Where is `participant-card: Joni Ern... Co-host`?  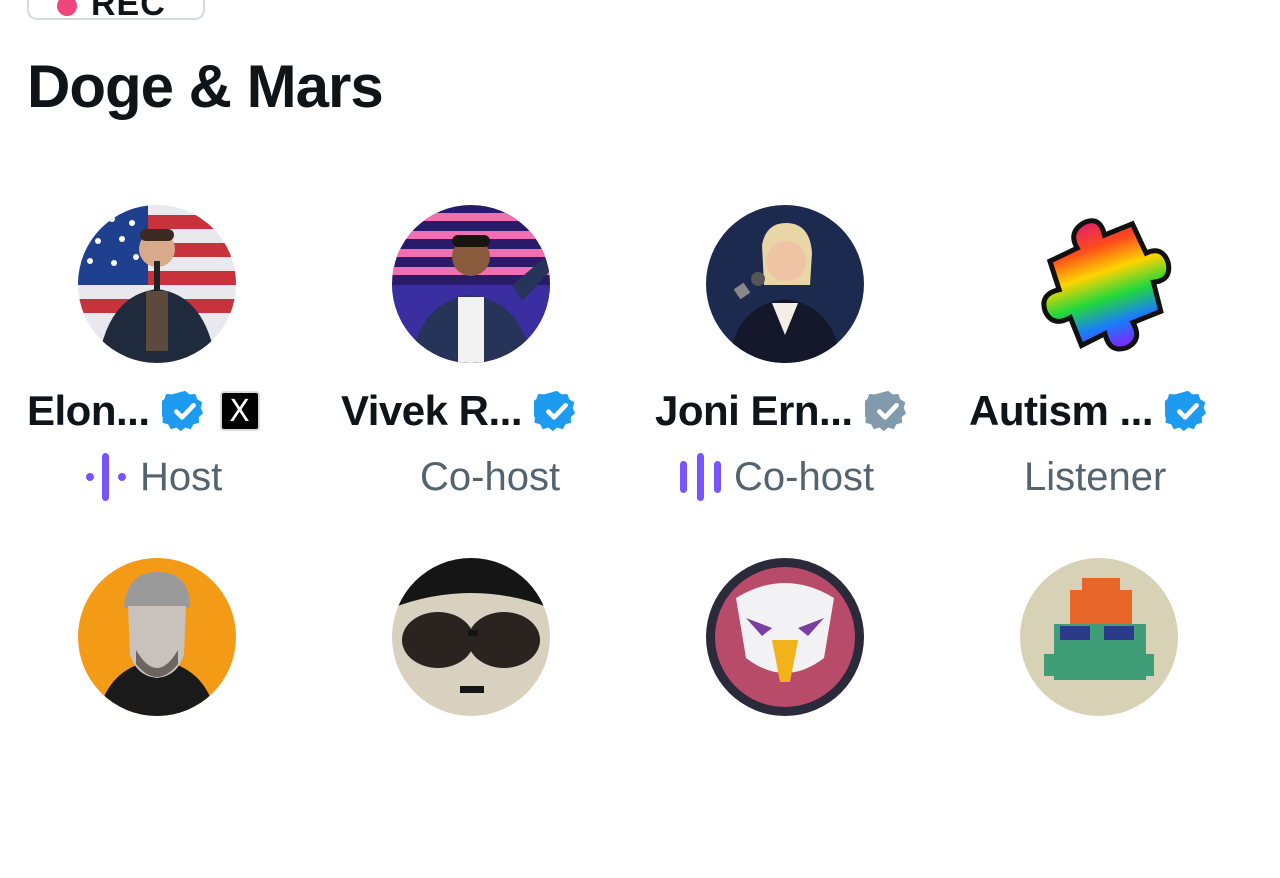 participant-card: Joni Ern... Co-host is located at coordinates (792, 365).